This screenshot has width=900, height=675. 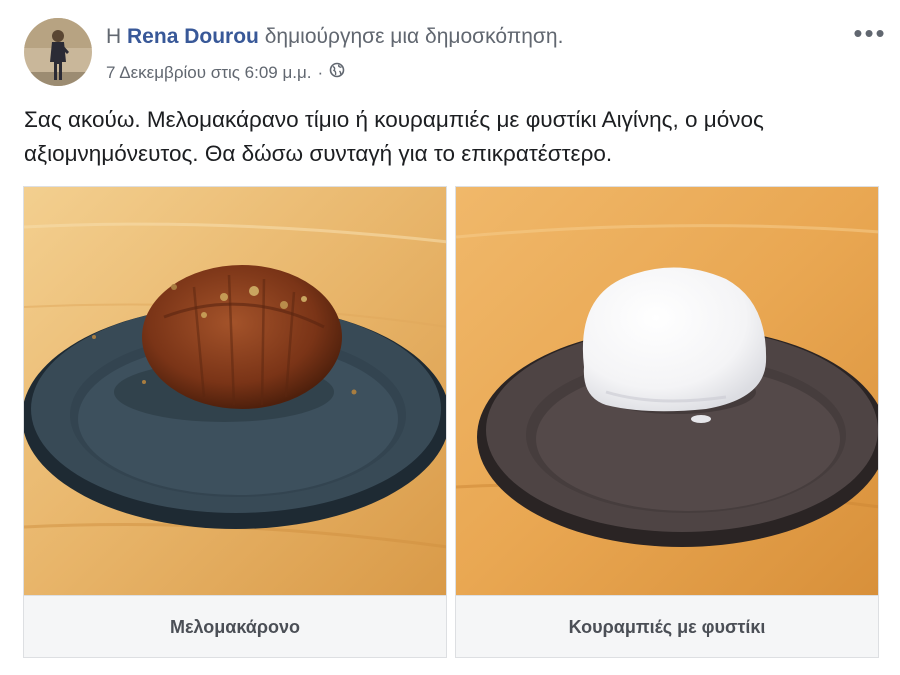 What do you see at coordinates (193, 36) in the screenshot?
I see `author-name-link: Rena Dourou` at bounding box center [193, 36].